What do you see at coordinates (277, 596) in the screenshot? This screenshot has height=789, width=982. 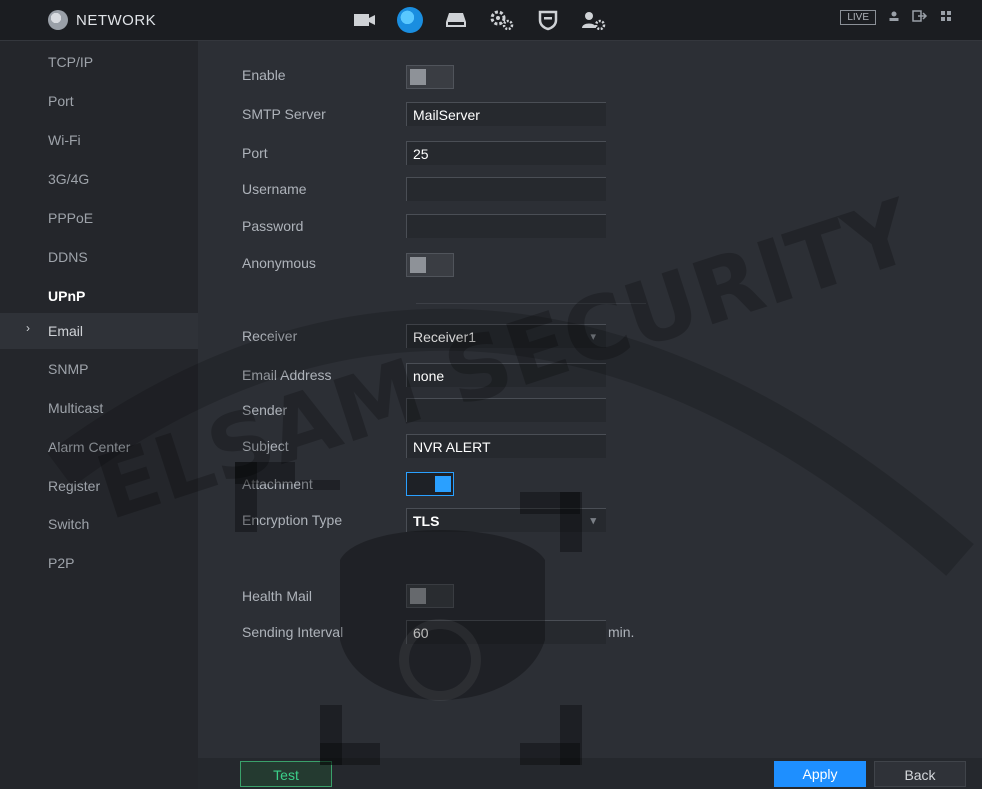 I see `health-mail-label: Health Mail` at bounding box center [277, 596].